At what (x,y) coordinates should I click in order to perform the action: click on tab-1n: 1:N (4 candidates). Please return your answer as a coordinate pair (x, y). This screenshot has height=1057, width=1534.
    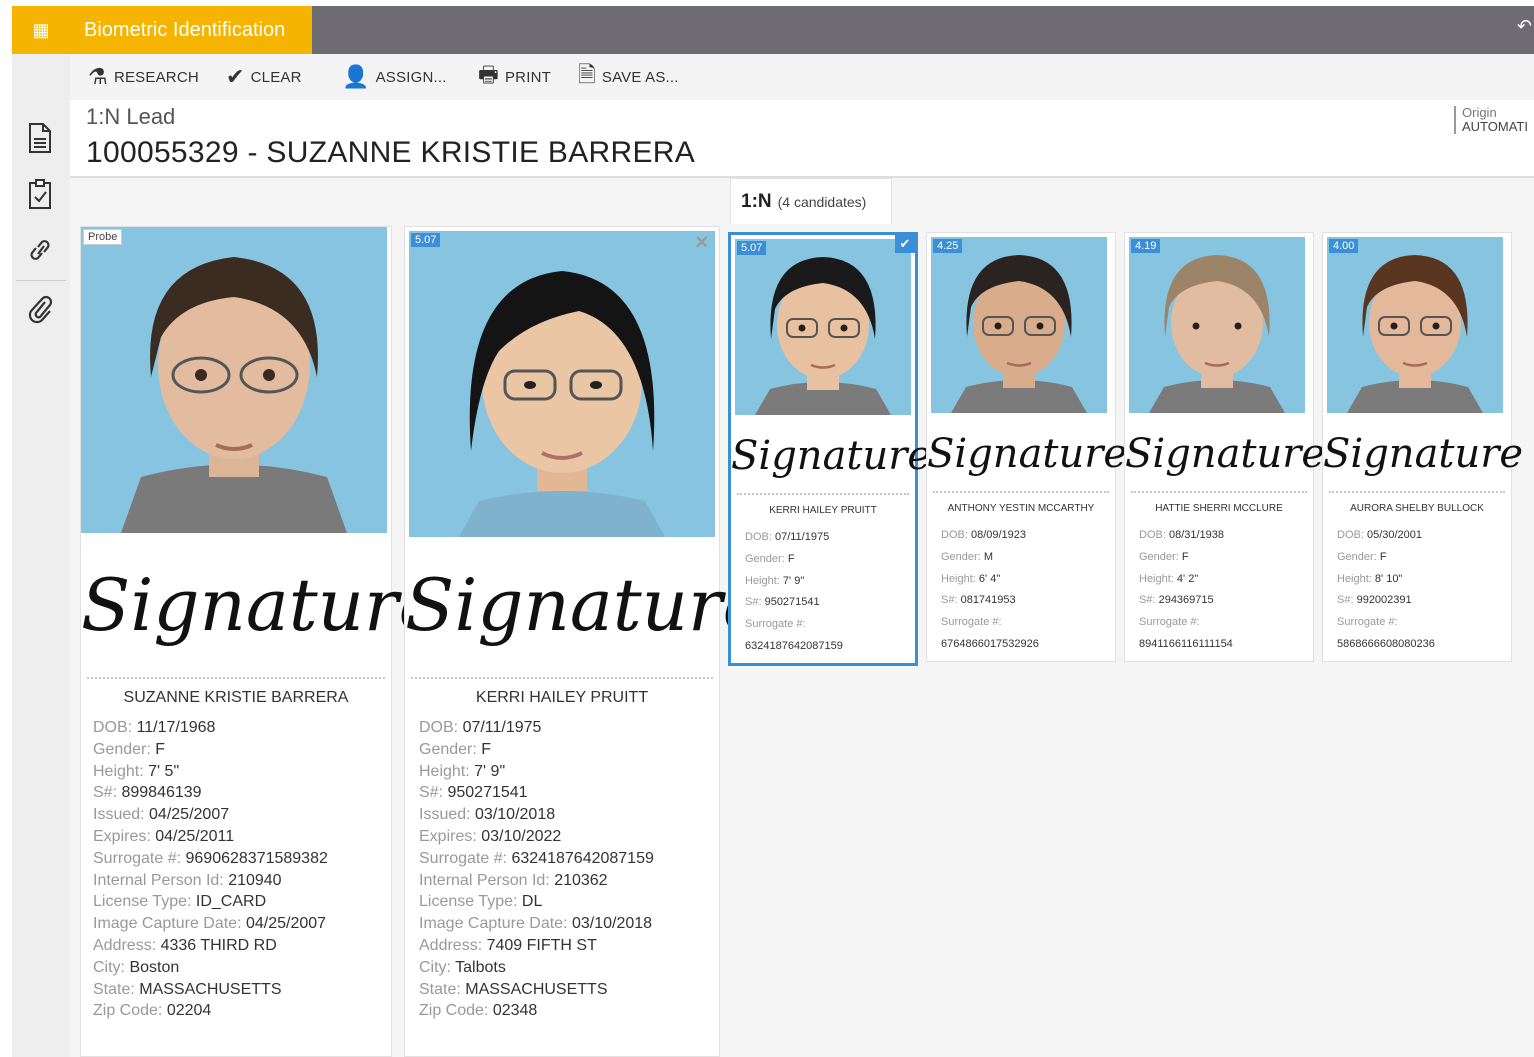
    Looking at the image, I should click on (811, 201).